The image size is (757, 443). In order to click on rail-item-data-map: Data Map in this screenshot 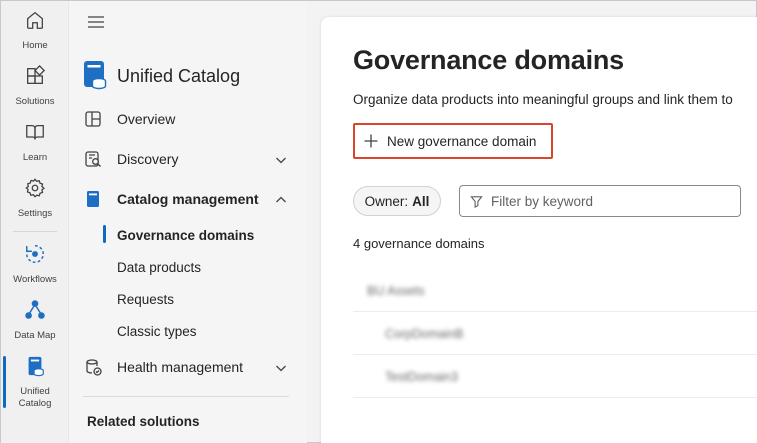, I will do `click(35, 325)`.